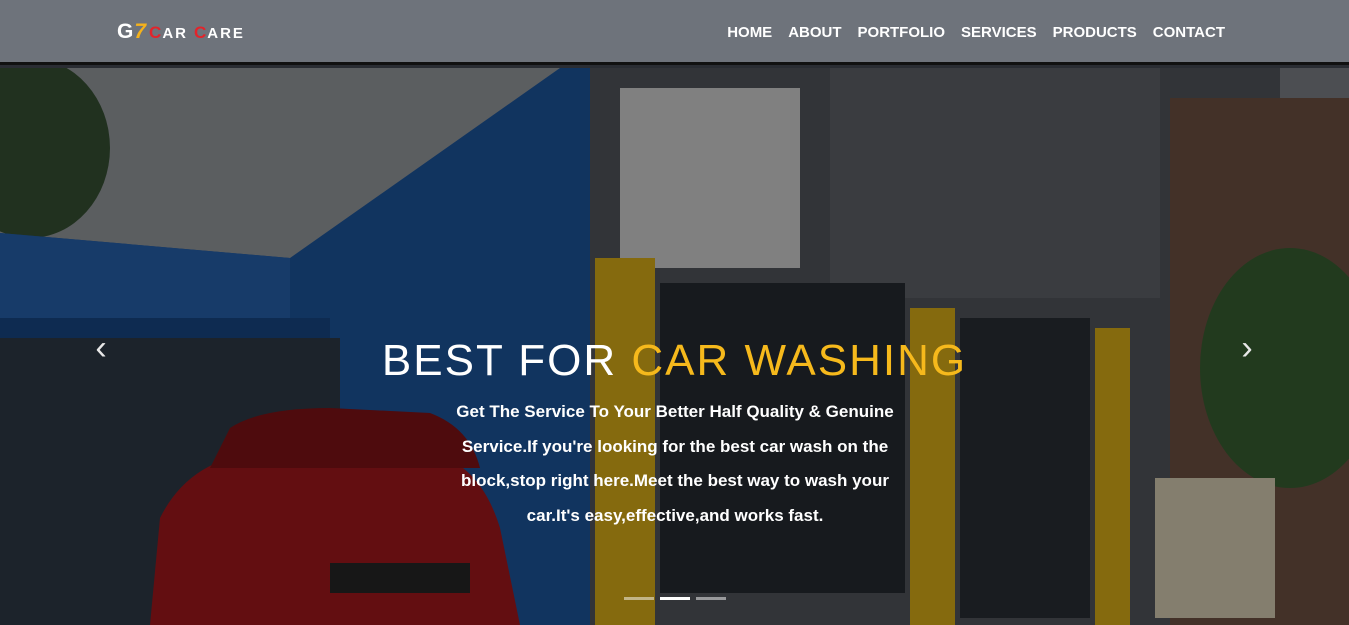  I want to click on brand-care-initial: C, so click(200, 32).